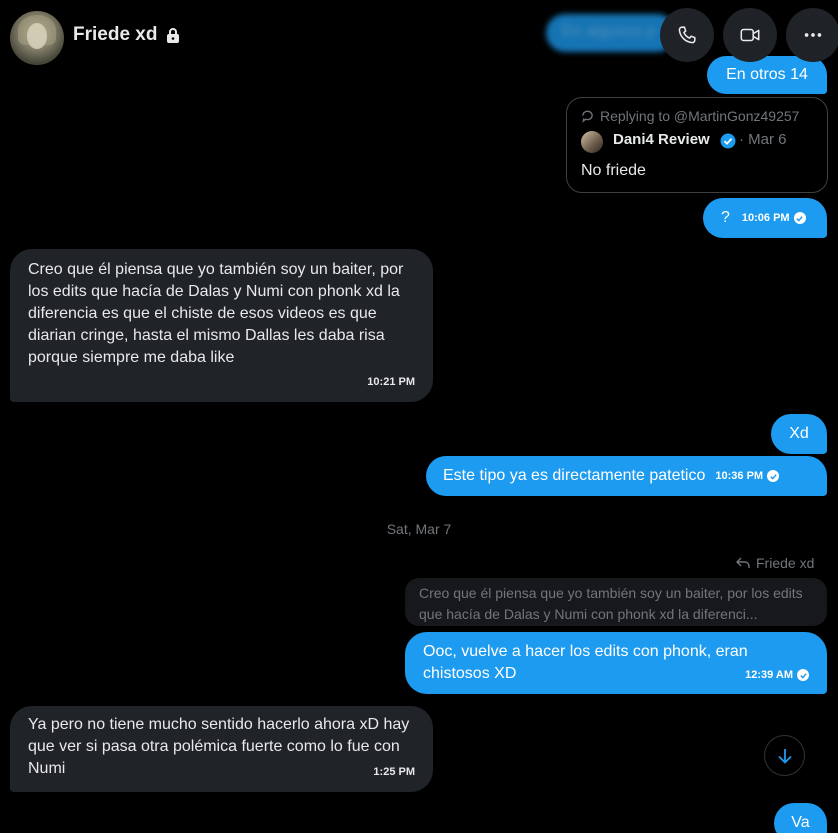 This screenshot has height=833, width=838. I want to click on message-time: 10:21 PM, so click(391, 382).